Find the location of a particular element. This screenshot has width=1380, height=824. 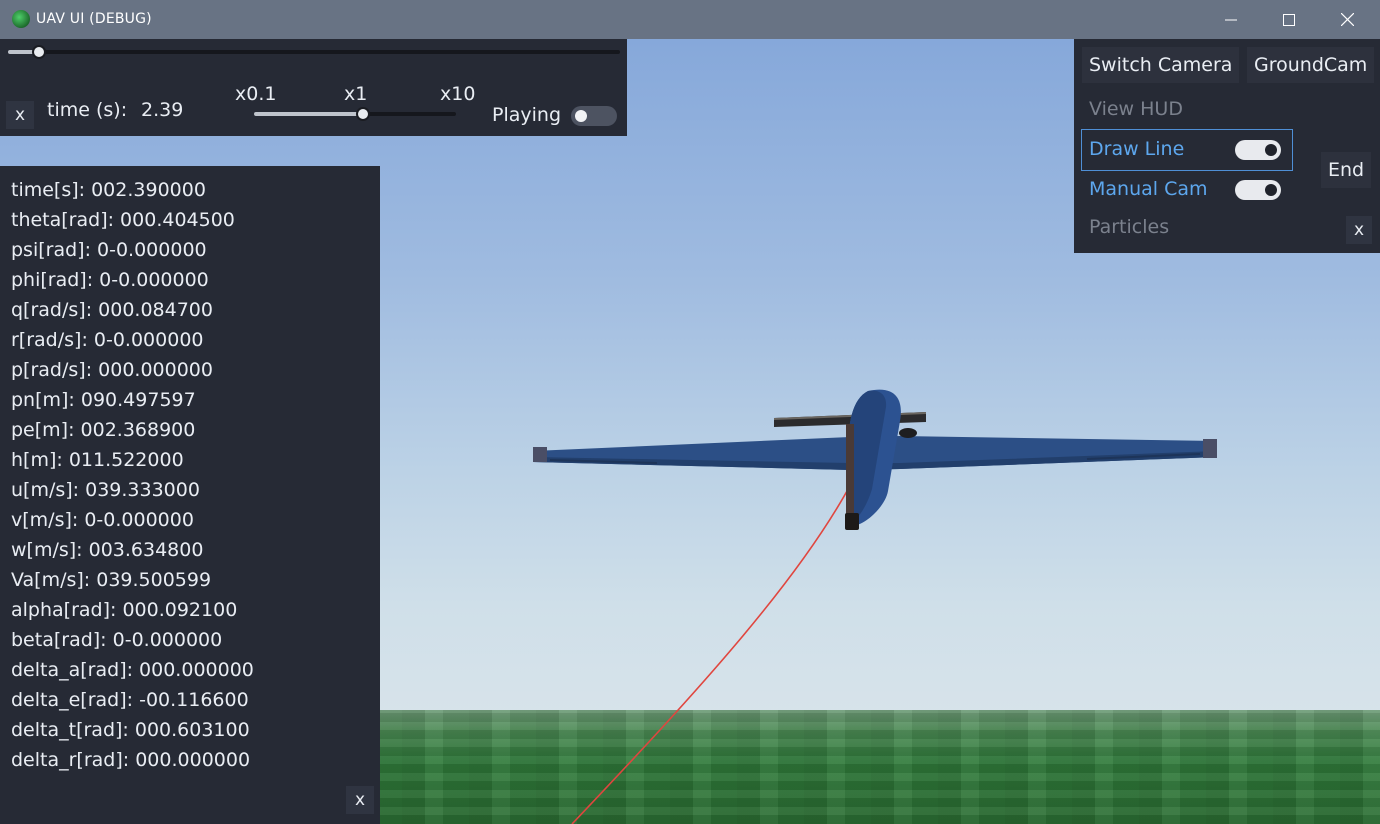

window-titlebar: UAV UI (DEBUG) is located at coordinates (690, 19).